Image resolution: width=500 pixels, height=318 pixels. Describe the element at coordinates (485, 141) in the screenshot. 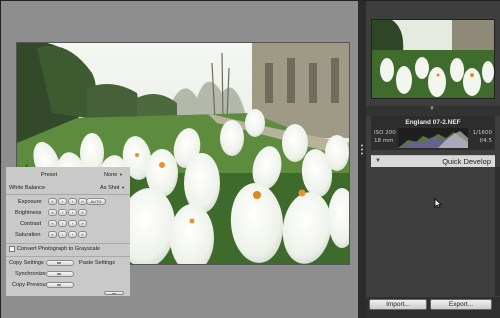

I see `exif-aperture: f/4.5` at that location.